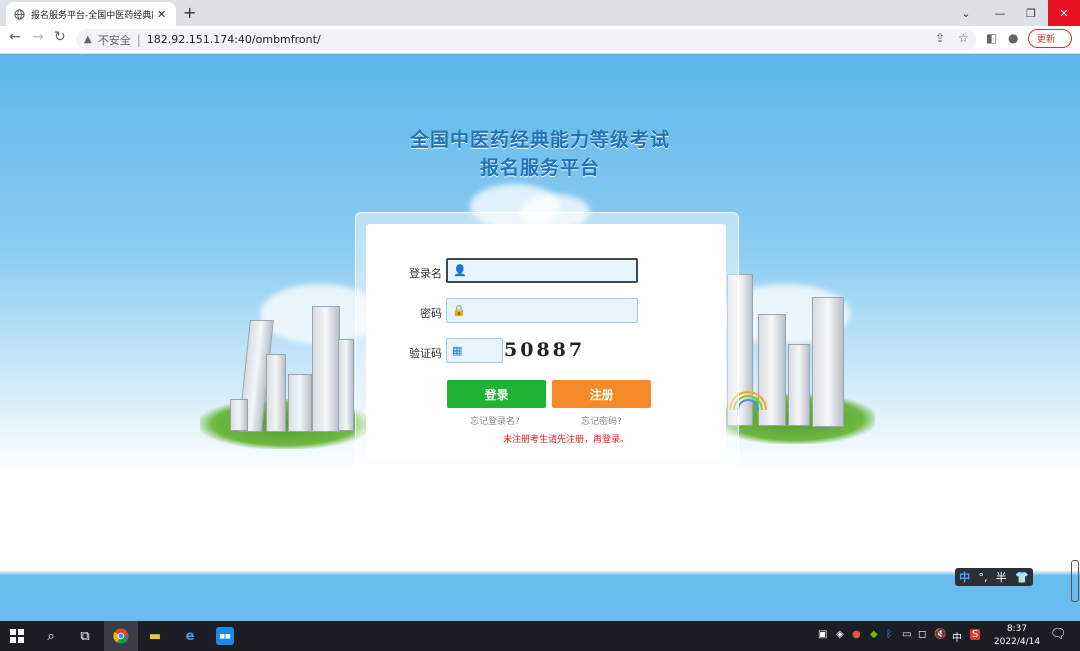  What do you see at coordinates (874, 634) in the screenshot?
I see `tray-icon-nvidia: ◆` at bounding box center [874, 634].